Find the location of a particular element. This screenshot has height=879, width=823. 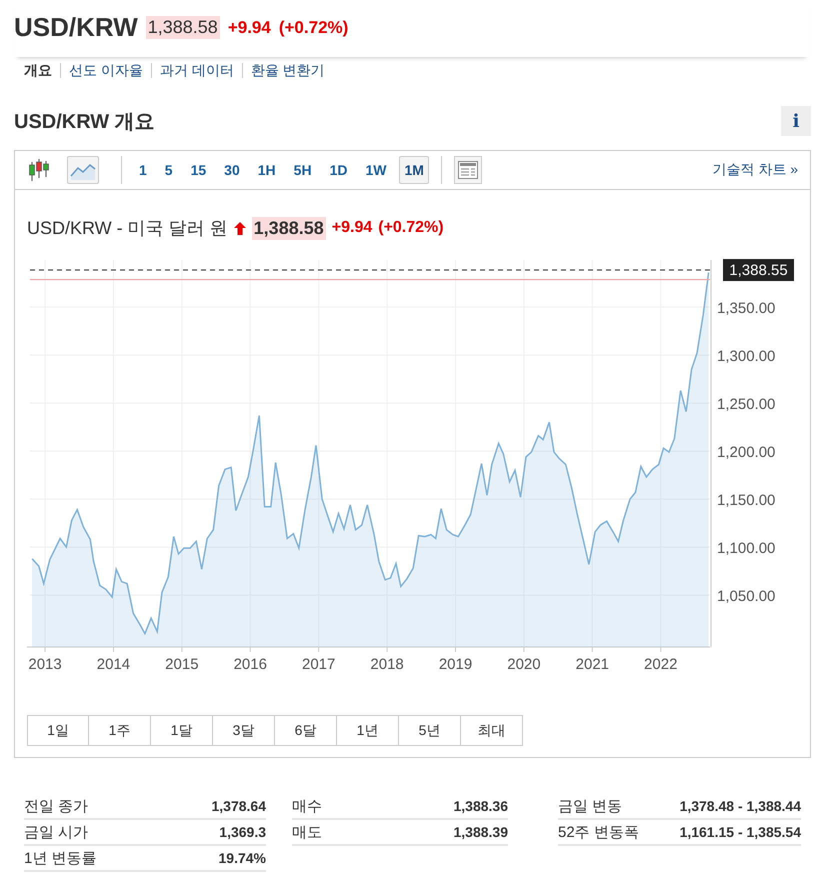

range-button: 1년 is located at coordinates (368, 730).